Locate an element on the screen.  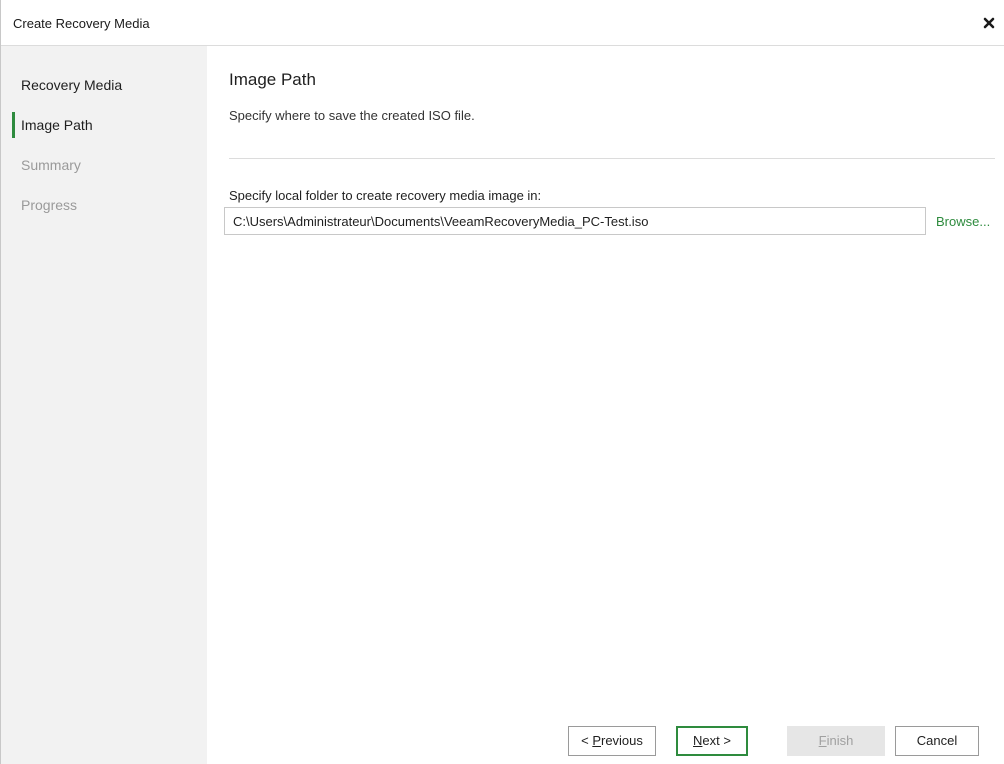
sidebar-item-recovery-media: Recovery Media is located at coordinates (71, 85).